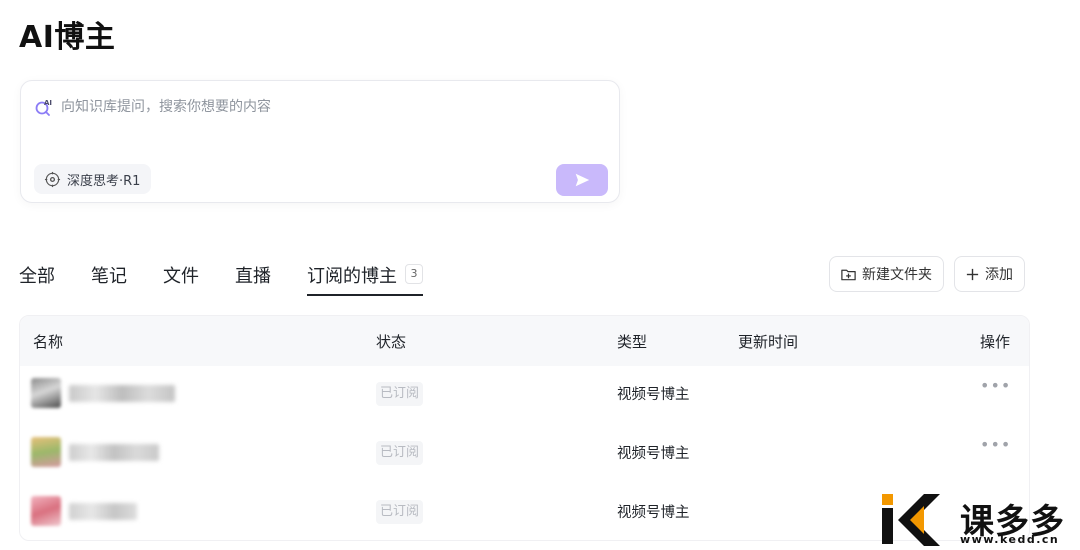 This screenshot has height=550, width=1080. Describe the element at coordinates (52, 179) in the screenshot. I see `atom-icon` at that location.